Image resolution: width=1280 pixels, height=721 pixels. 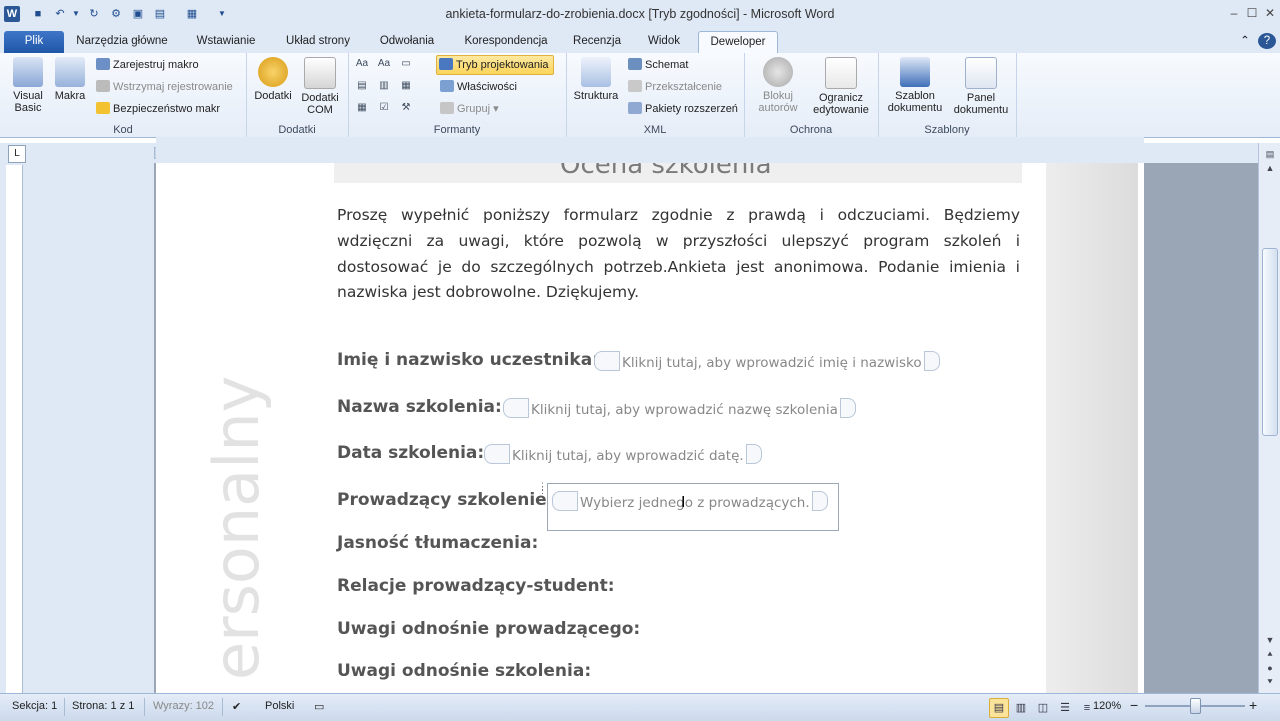 What do you see at coordinates (122, 42) in the screenshot?
I see `tab-narzedzia-glowne: Narzędzia główne` at bounding box center [122, 42].